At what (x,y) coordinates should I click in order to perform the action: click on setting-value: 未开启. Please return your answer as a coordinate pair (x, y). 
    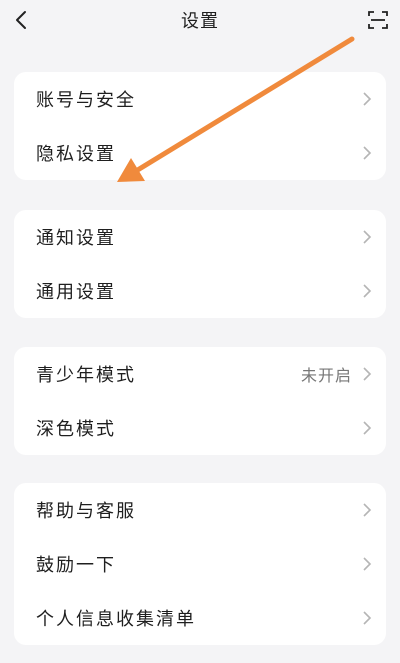
    Looking at the image, I should click on (326, 375).